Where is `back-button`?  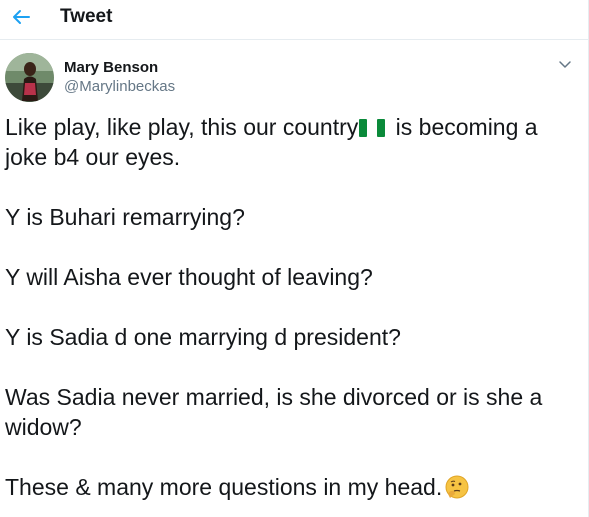
back-button is located at coordinates (21, 17).